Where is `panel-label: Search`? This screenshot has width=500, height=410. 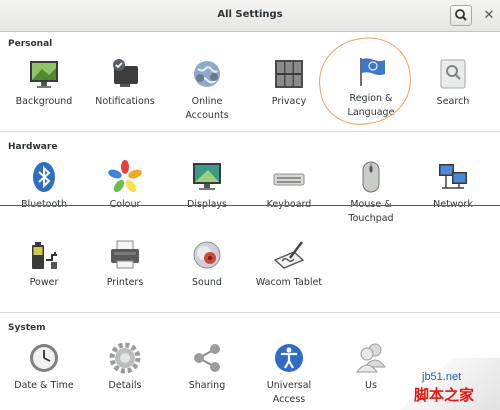 panel-label: Search is located at coordinates (453, 101).